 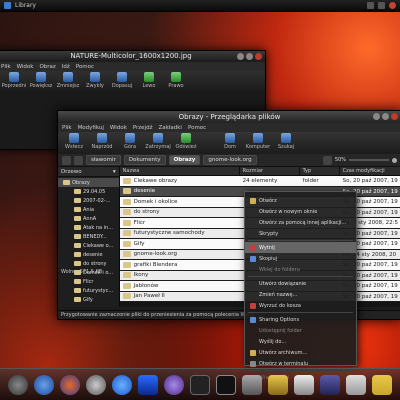 I want to click on applications-menu-icon, so click(x=7, y=5).